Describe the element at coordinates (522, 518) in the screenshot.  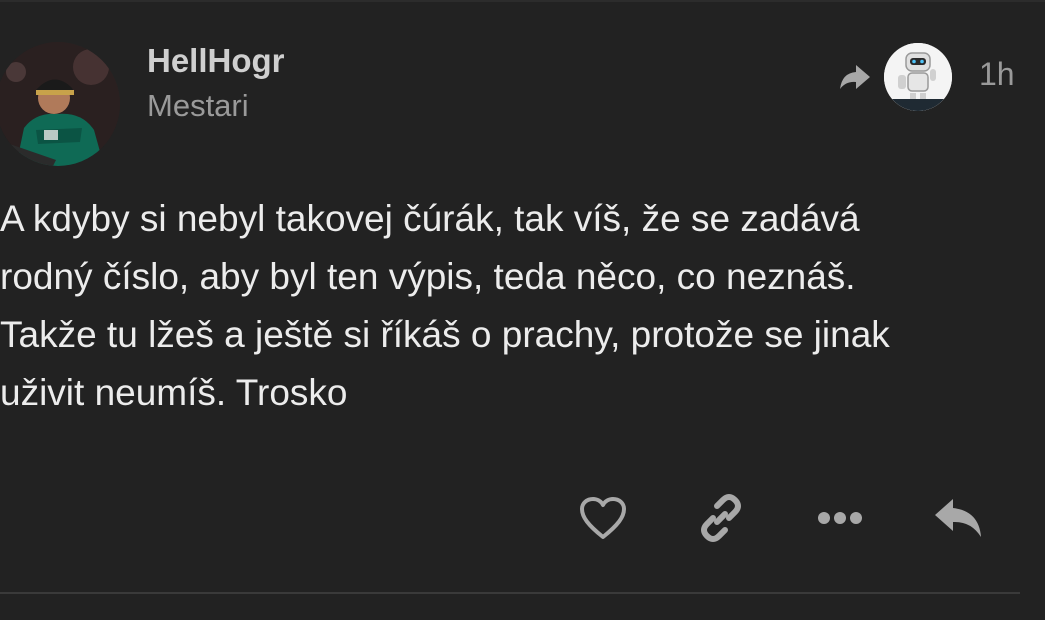
I see `post-actions` at that location.